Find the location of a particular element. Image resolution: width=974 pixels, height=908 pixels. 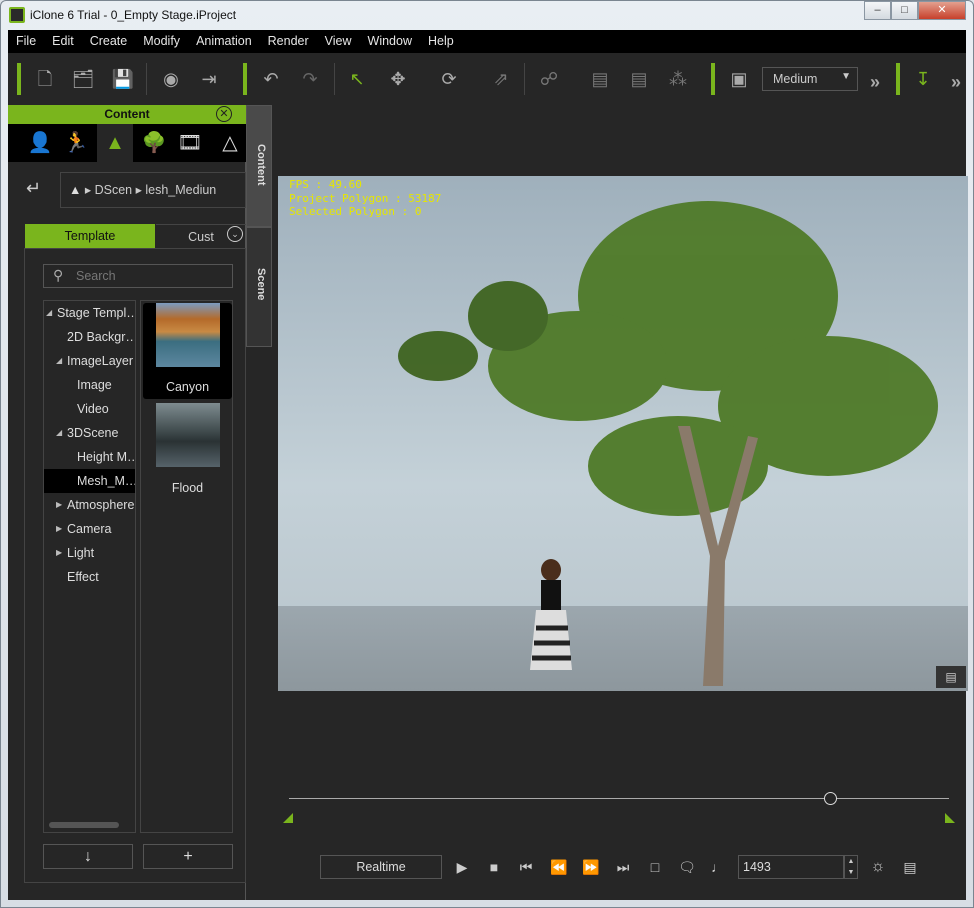

tree-horizontal-scrollbar is located at coordinates (84, 825).